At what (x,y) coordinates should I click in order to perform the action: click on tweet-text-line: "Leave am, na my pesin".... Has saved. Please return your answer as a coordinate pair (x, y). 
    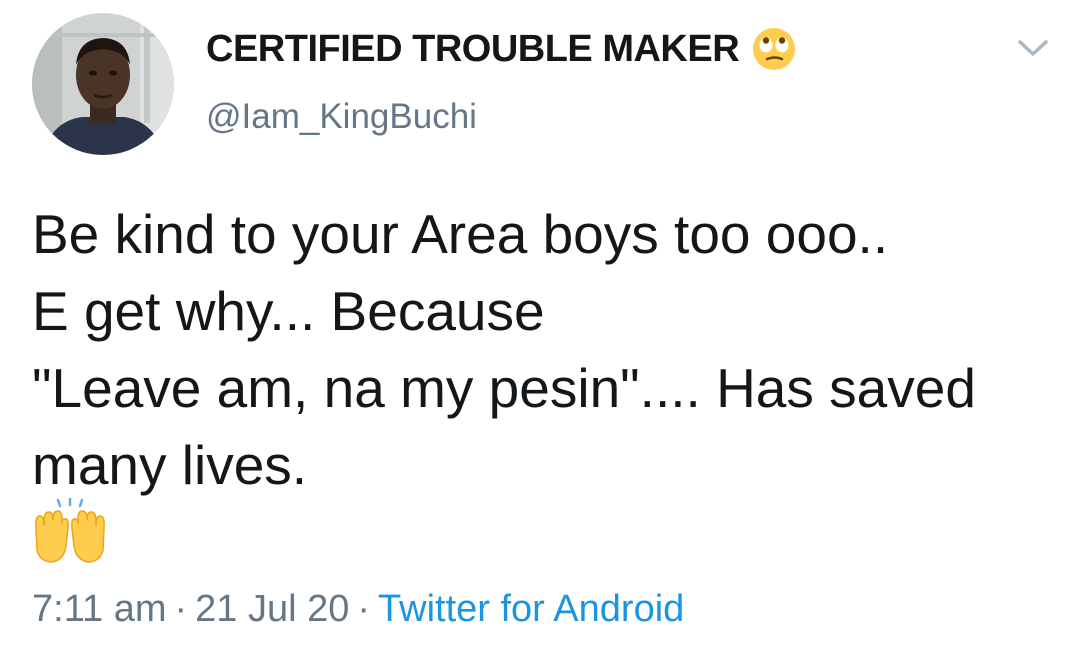
    Looking at the image, I should click on (504, 388).